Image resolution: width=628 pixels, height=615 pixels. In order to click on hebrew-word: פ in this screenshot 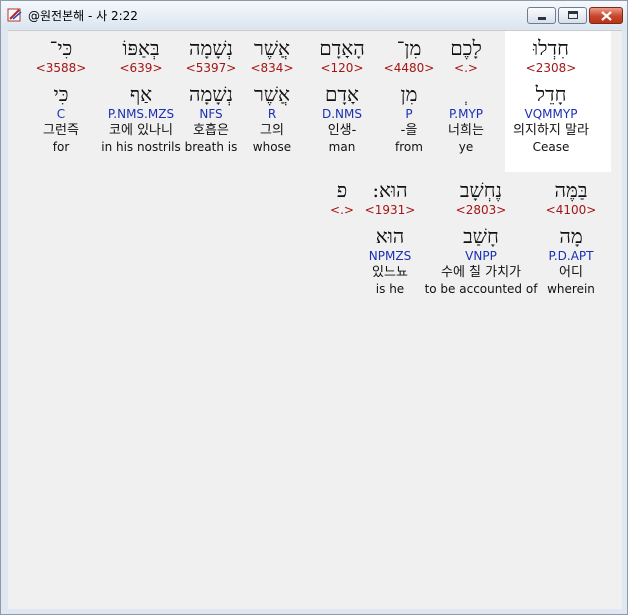, I will do `click(342, 190)`.